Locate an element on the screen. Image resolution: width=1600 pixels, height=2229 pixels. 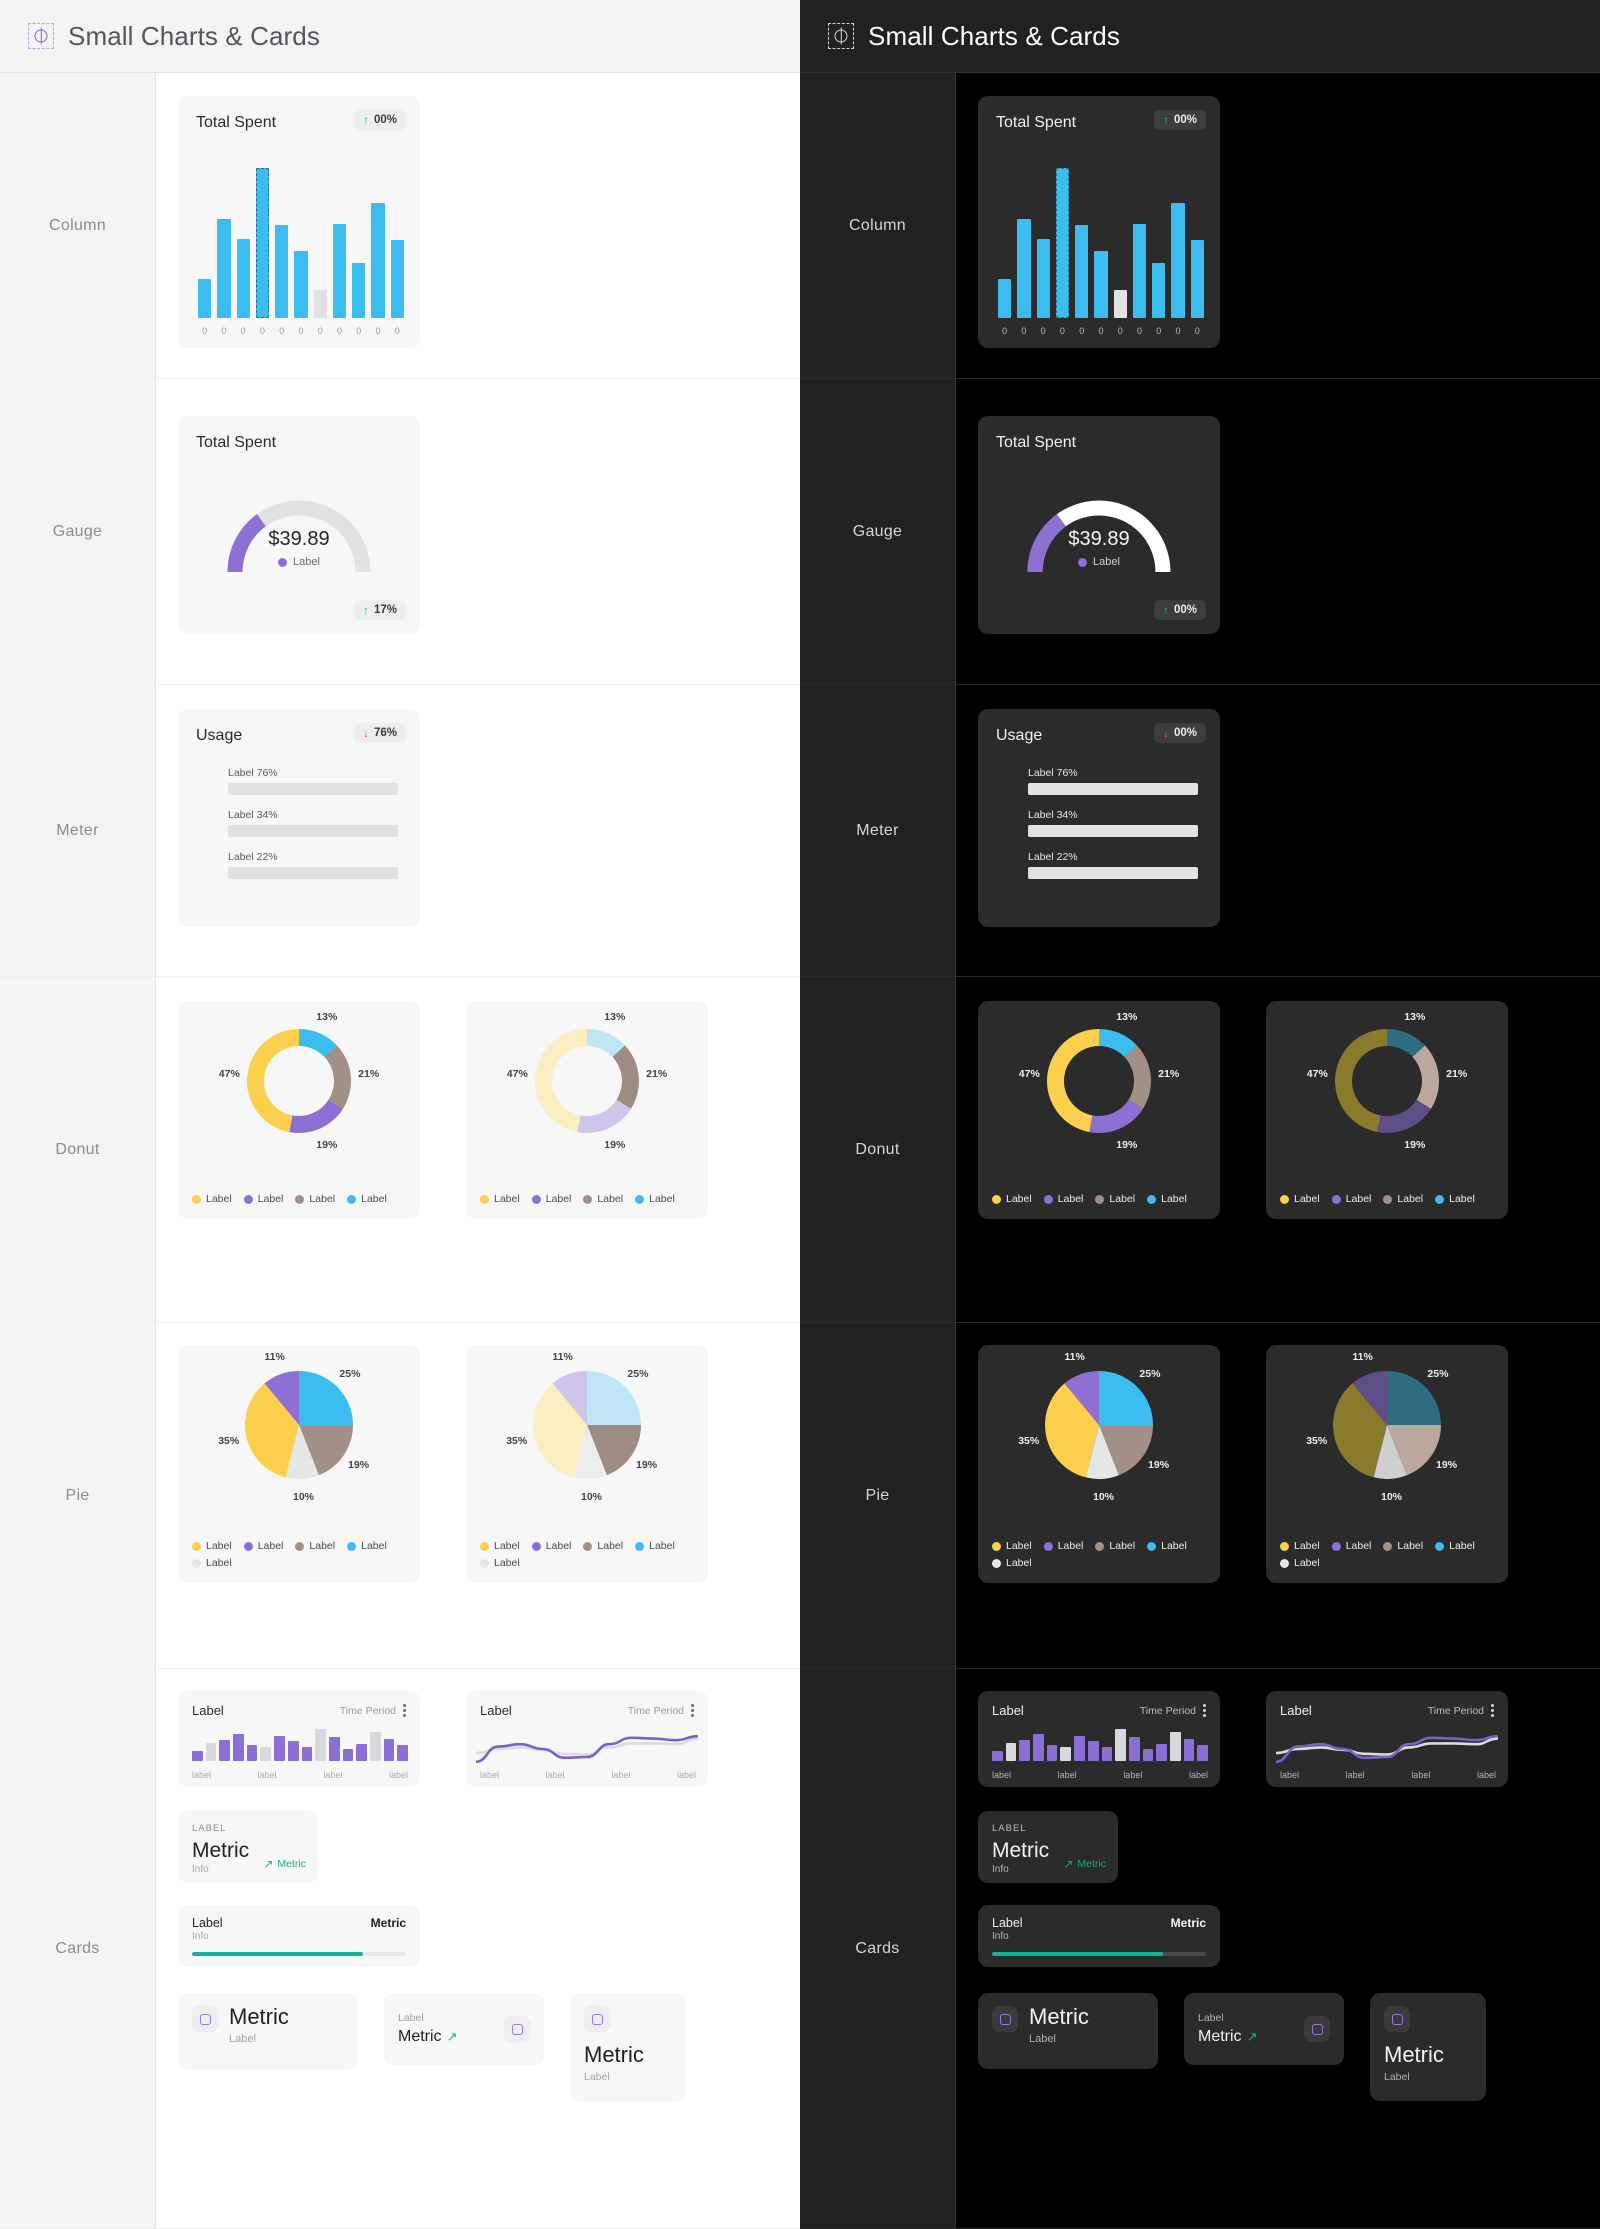
metric-card-icon-inline: Metric Label is located at coordinates (1068, 2031).